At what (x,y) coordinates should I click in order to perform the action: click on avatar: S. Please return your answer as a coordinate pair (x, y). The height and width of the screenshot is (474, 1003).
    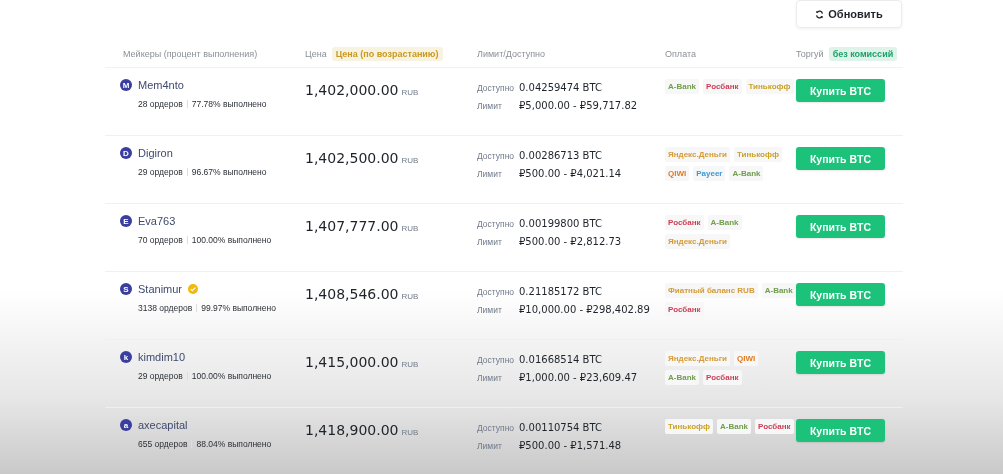
    Looking at the image, I should click on (126, 289).